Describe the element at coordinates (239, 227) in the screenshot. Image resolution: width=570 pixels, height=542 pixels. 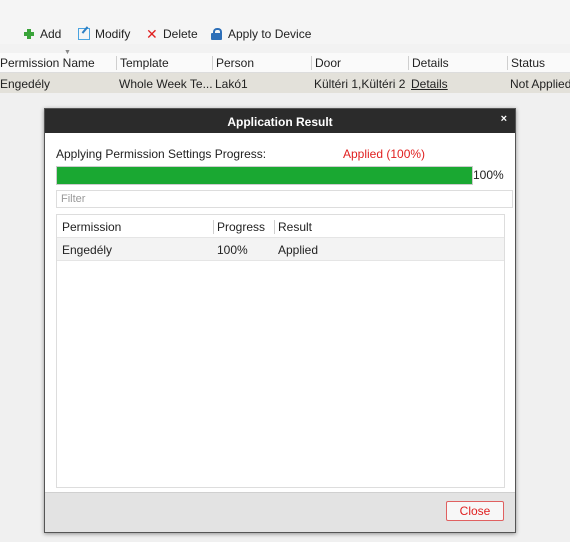
I see `col-progress: Progress` at that location.